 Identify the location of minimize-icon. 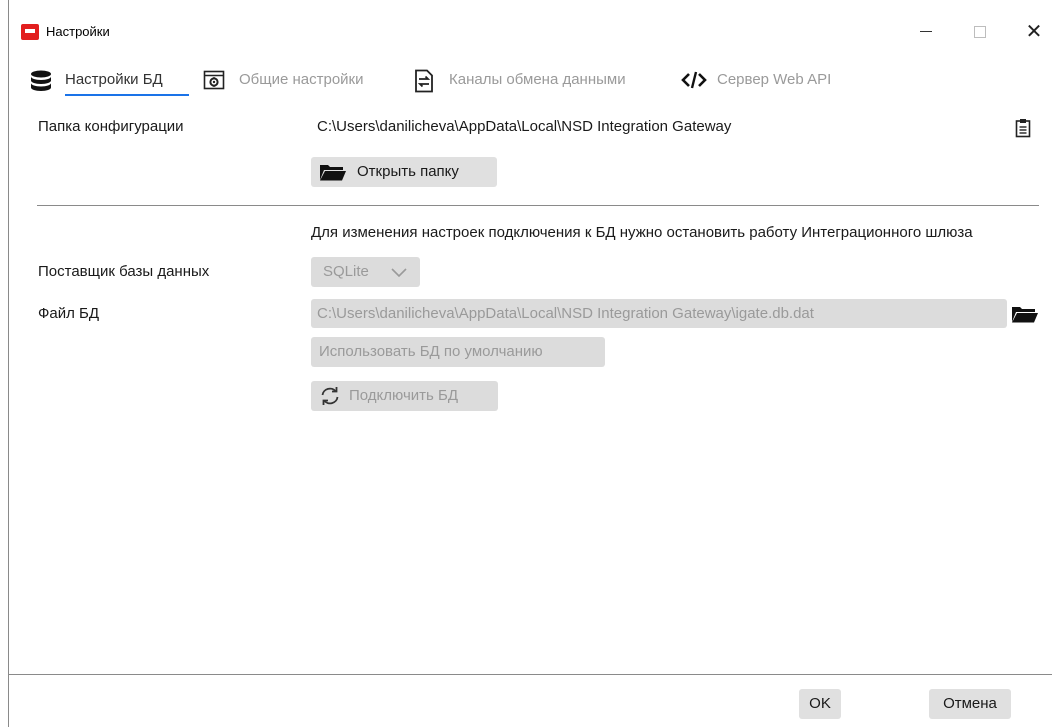
(926, 32).